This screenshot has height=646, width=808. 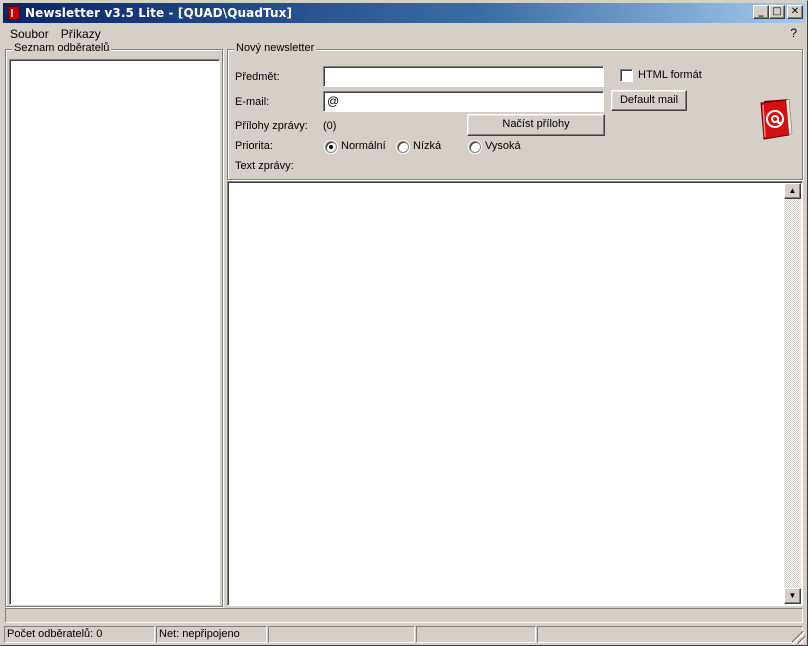 What do you see at coordinates (792, 393) in the screenshot?
I see `message-scrollbar: ▲ ▼` at bounding box center [792, 393].